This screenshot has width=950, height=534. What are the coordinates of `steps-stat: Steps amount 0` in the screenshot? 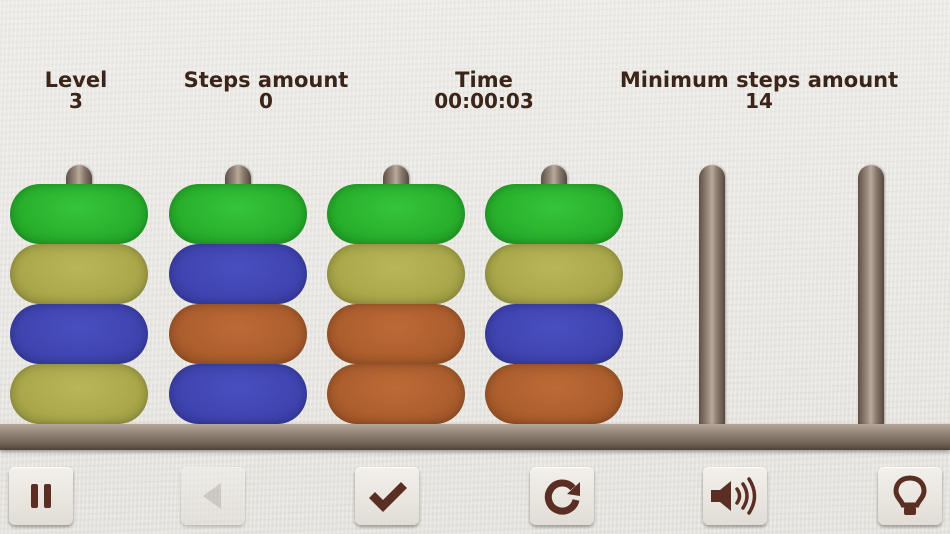 It's located at (266, 91).